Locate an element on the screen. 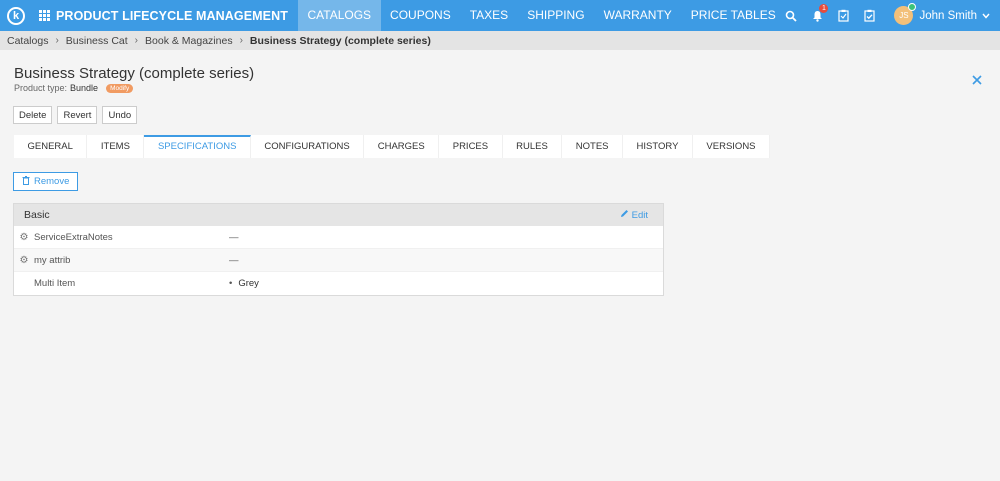  nav-shipping: SHIPPING is located at coordinates (556, 15).